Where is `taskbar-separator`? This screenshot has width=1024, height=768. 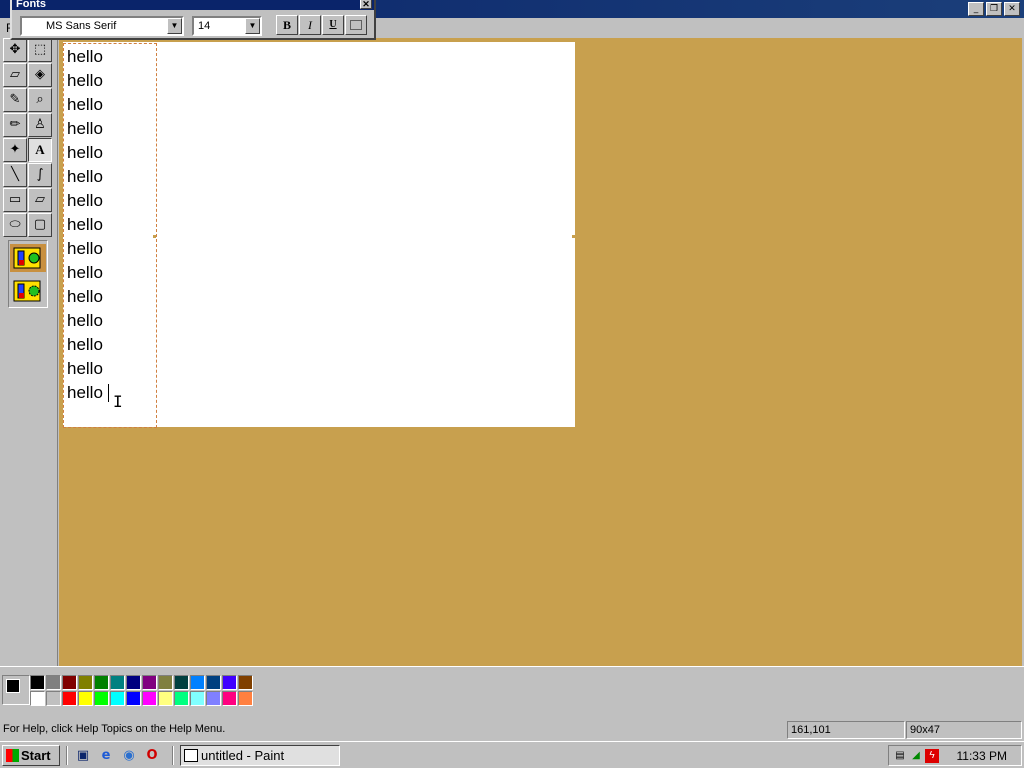 taskbar-separator is located at coordinates (173, 755).